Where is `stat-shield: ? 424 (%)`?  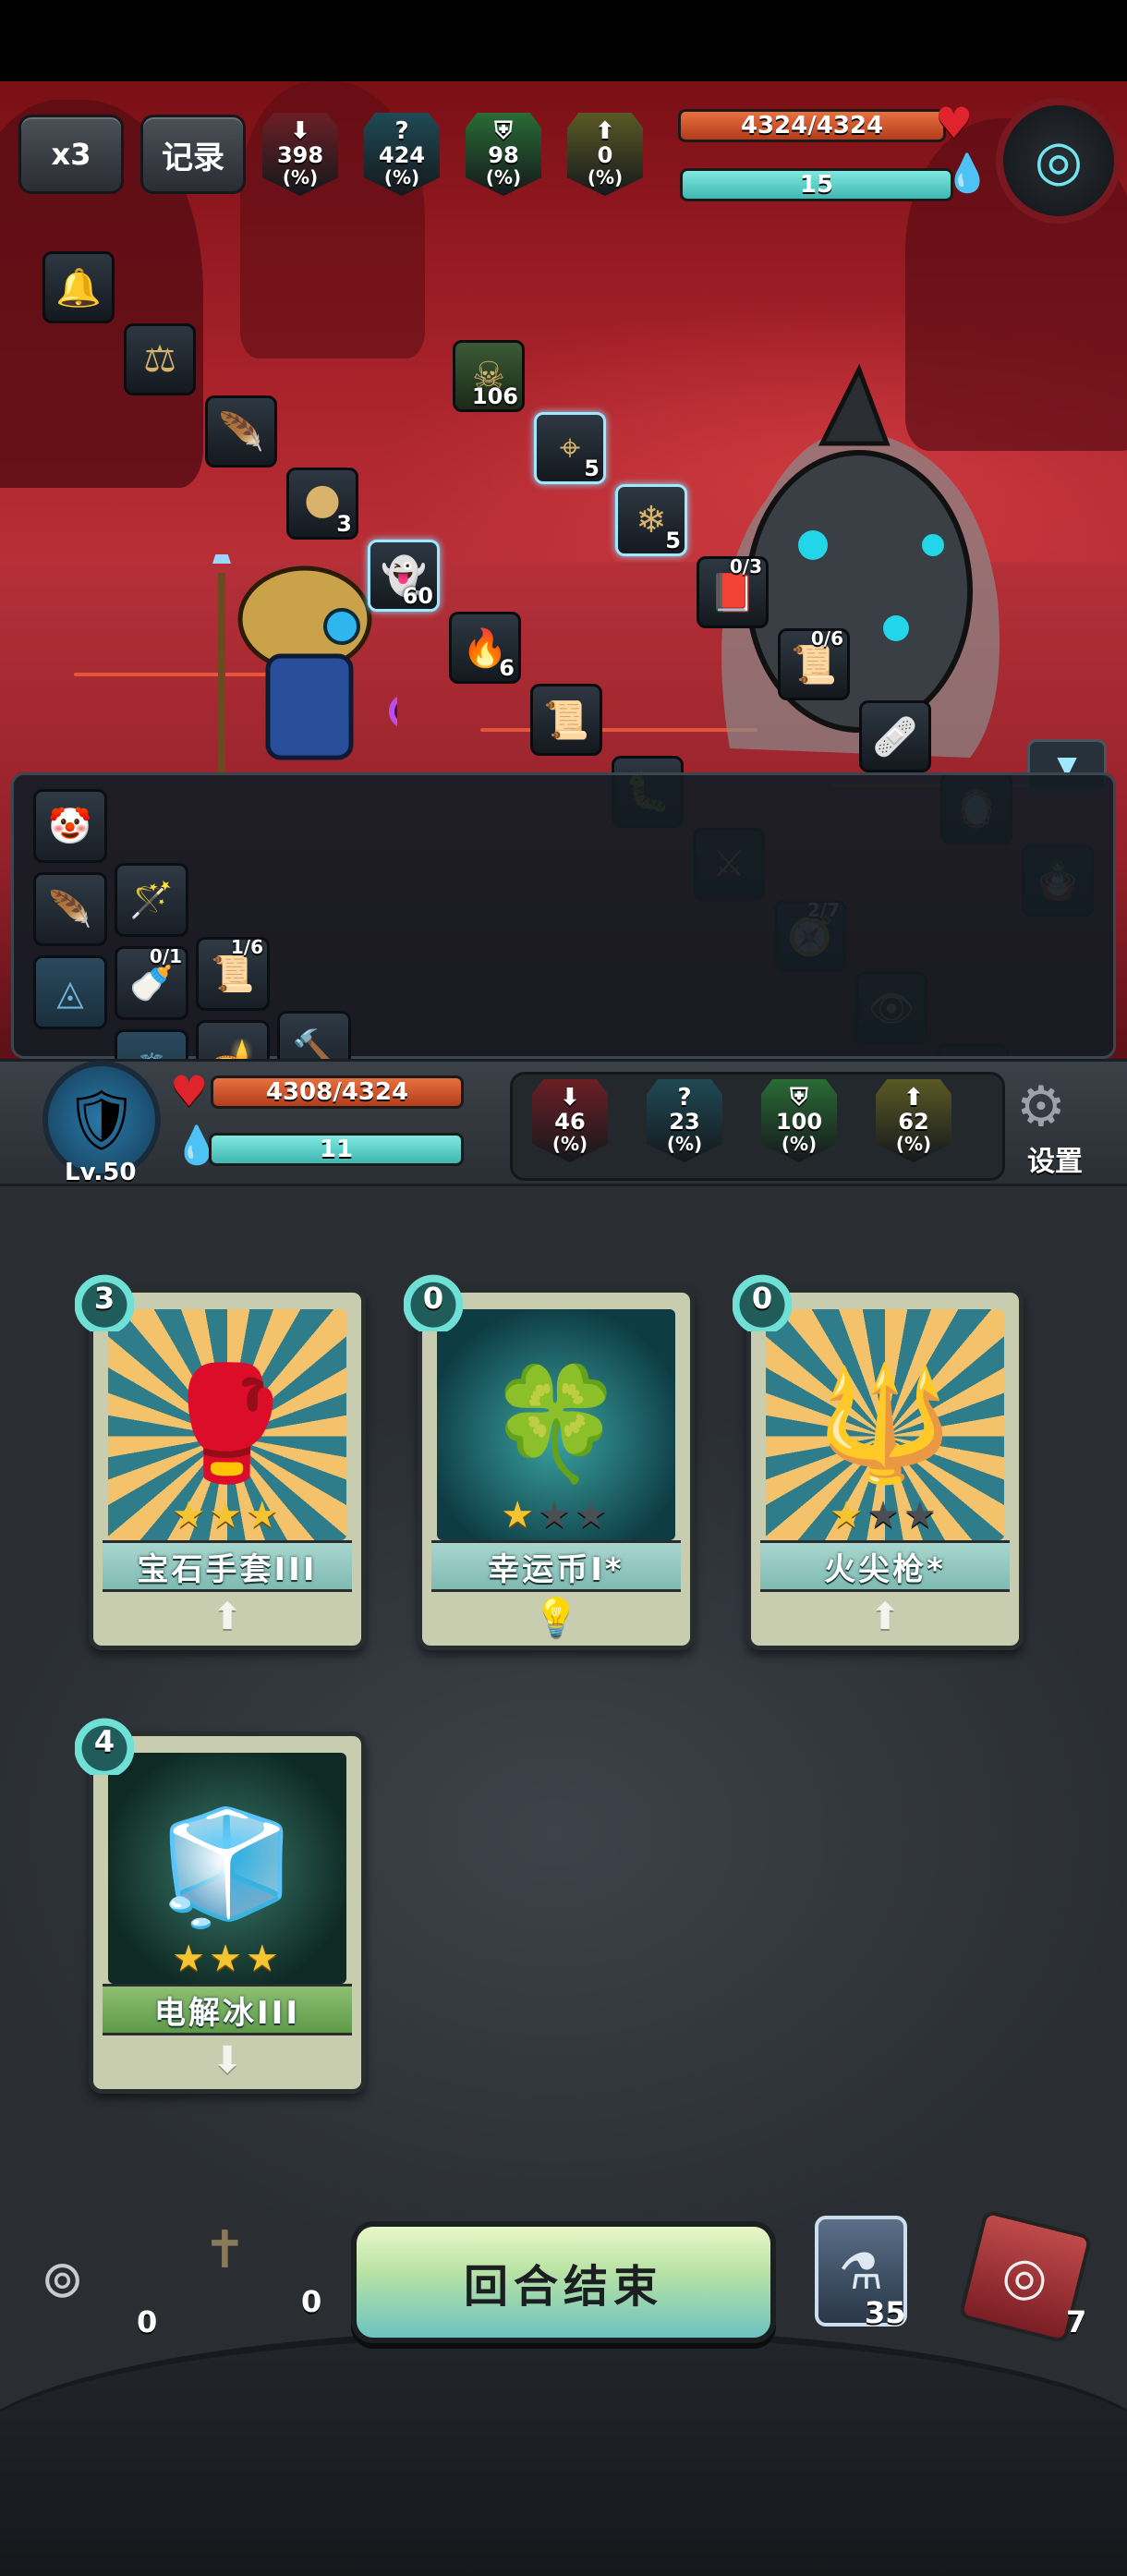
stat-shield: ? 424 (%) is located at coordinates (402, 154).